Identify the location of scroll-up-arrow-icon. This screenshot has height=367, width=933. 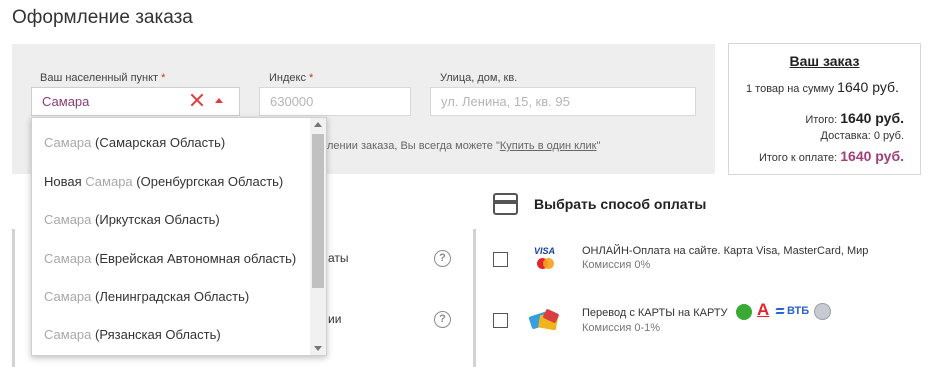
(318, 124).